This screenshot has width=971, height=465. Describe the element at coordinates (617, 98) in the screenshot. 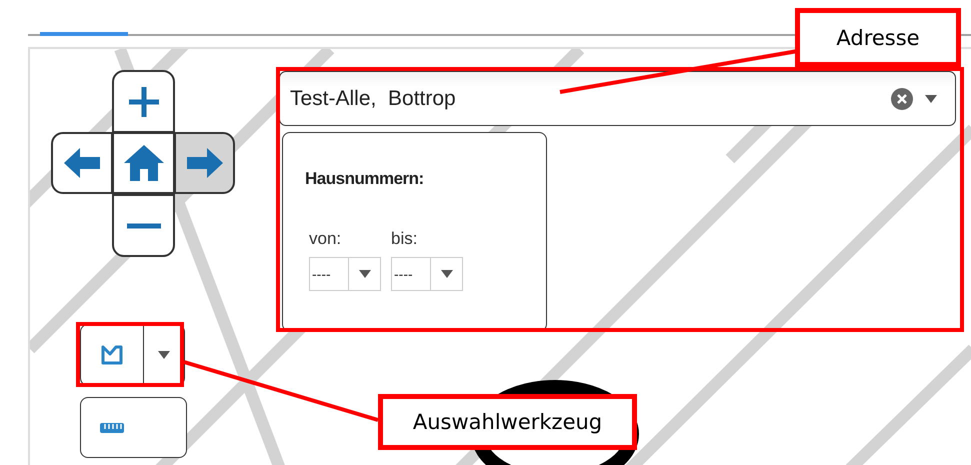

I see `address-field: Test-Alle, Bottrop` at that location.